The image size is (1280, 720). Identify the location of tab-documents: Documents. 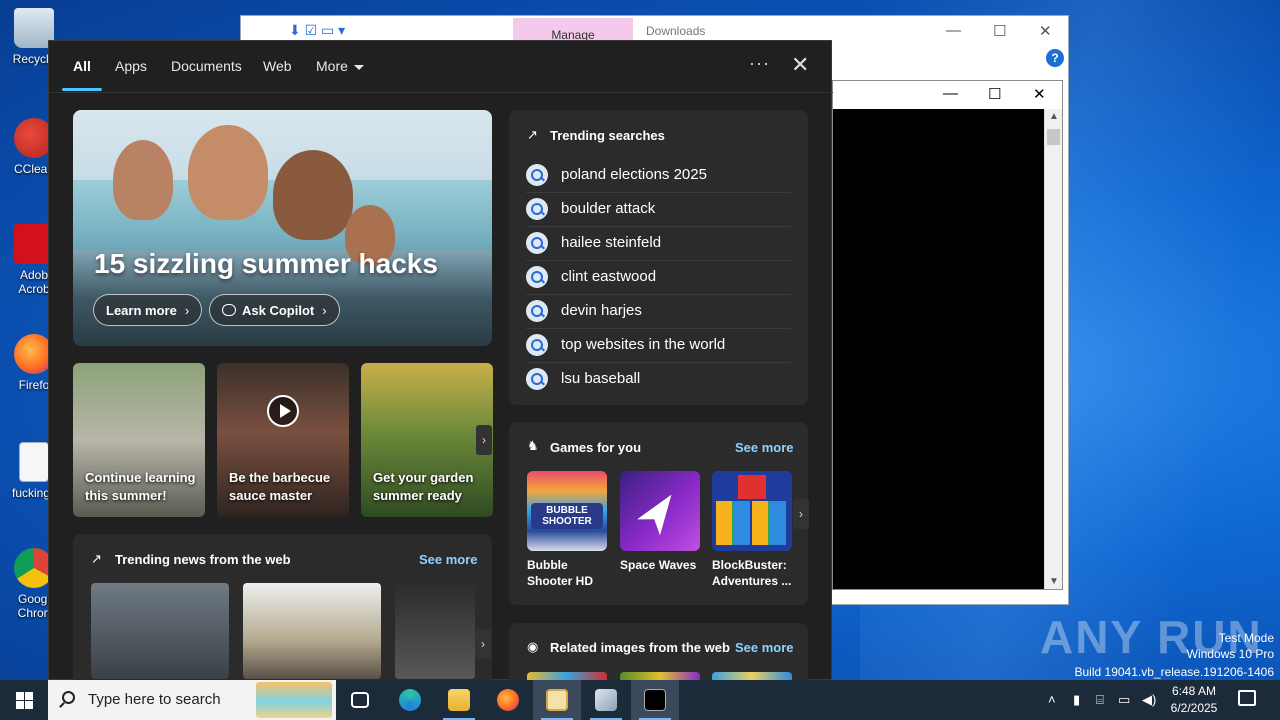
(206, 66).